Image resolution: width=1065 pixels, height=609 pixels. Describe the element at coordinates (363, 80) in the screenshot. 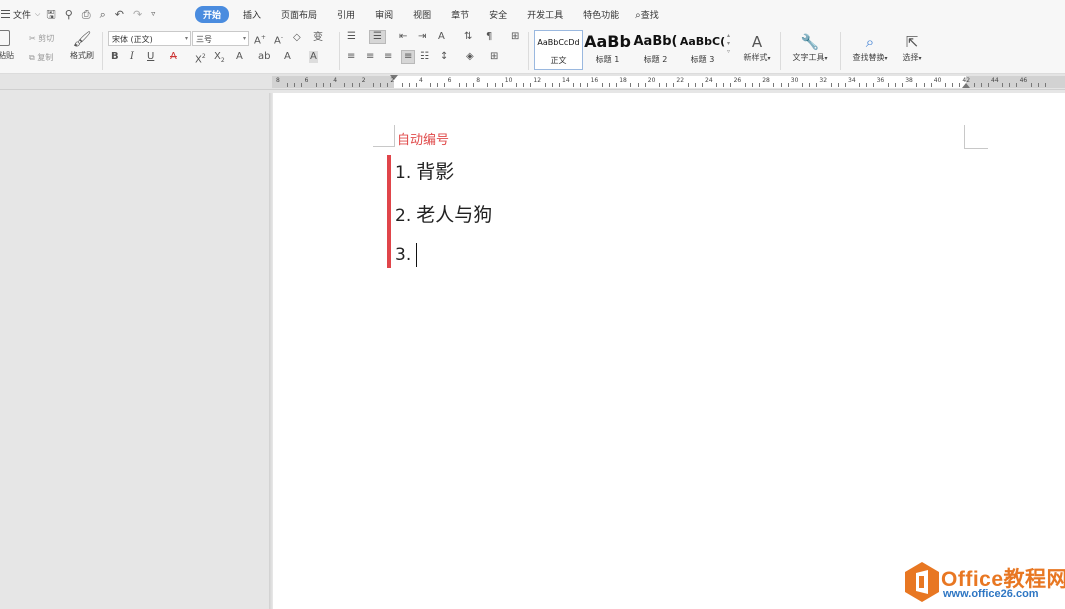

I see `ruler-label: 2` at that location.